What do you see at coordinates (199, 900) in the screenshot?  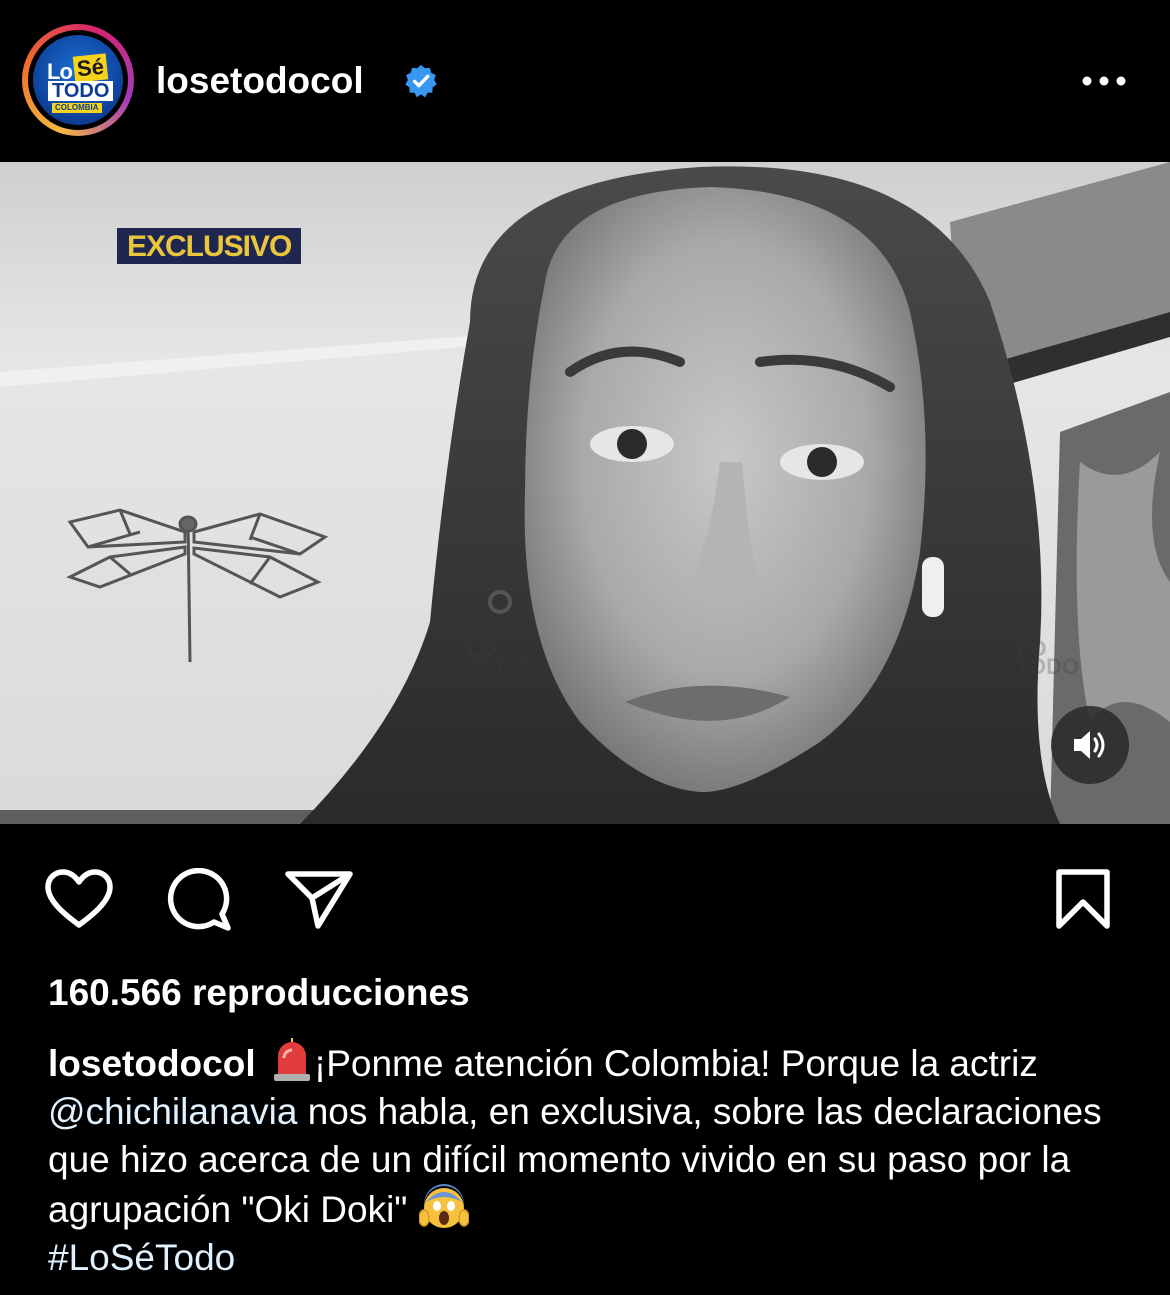 I see `comment-icon` at bounding box center [199, 900].